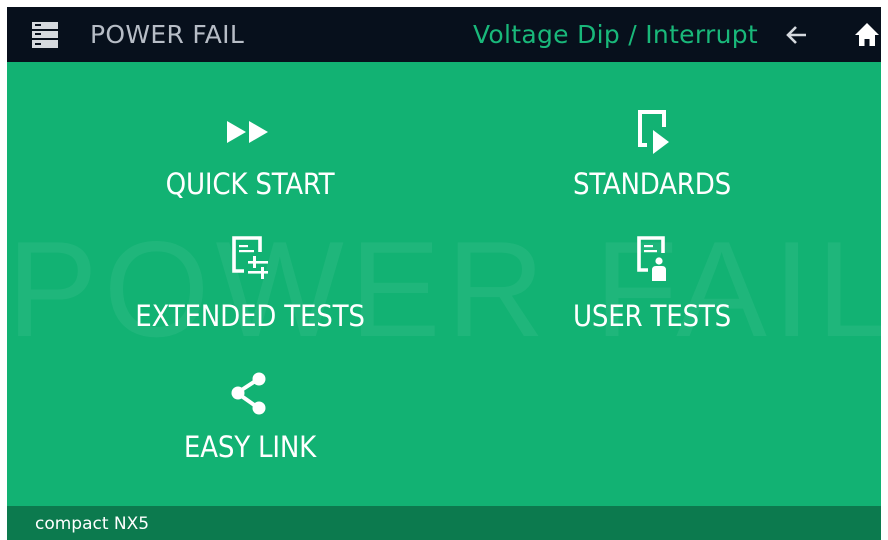 This screenshot has width=888, height=540. Describe the element at coordinates (797, 35) in the screenshot. I see `back-arrow-icon` at that location.